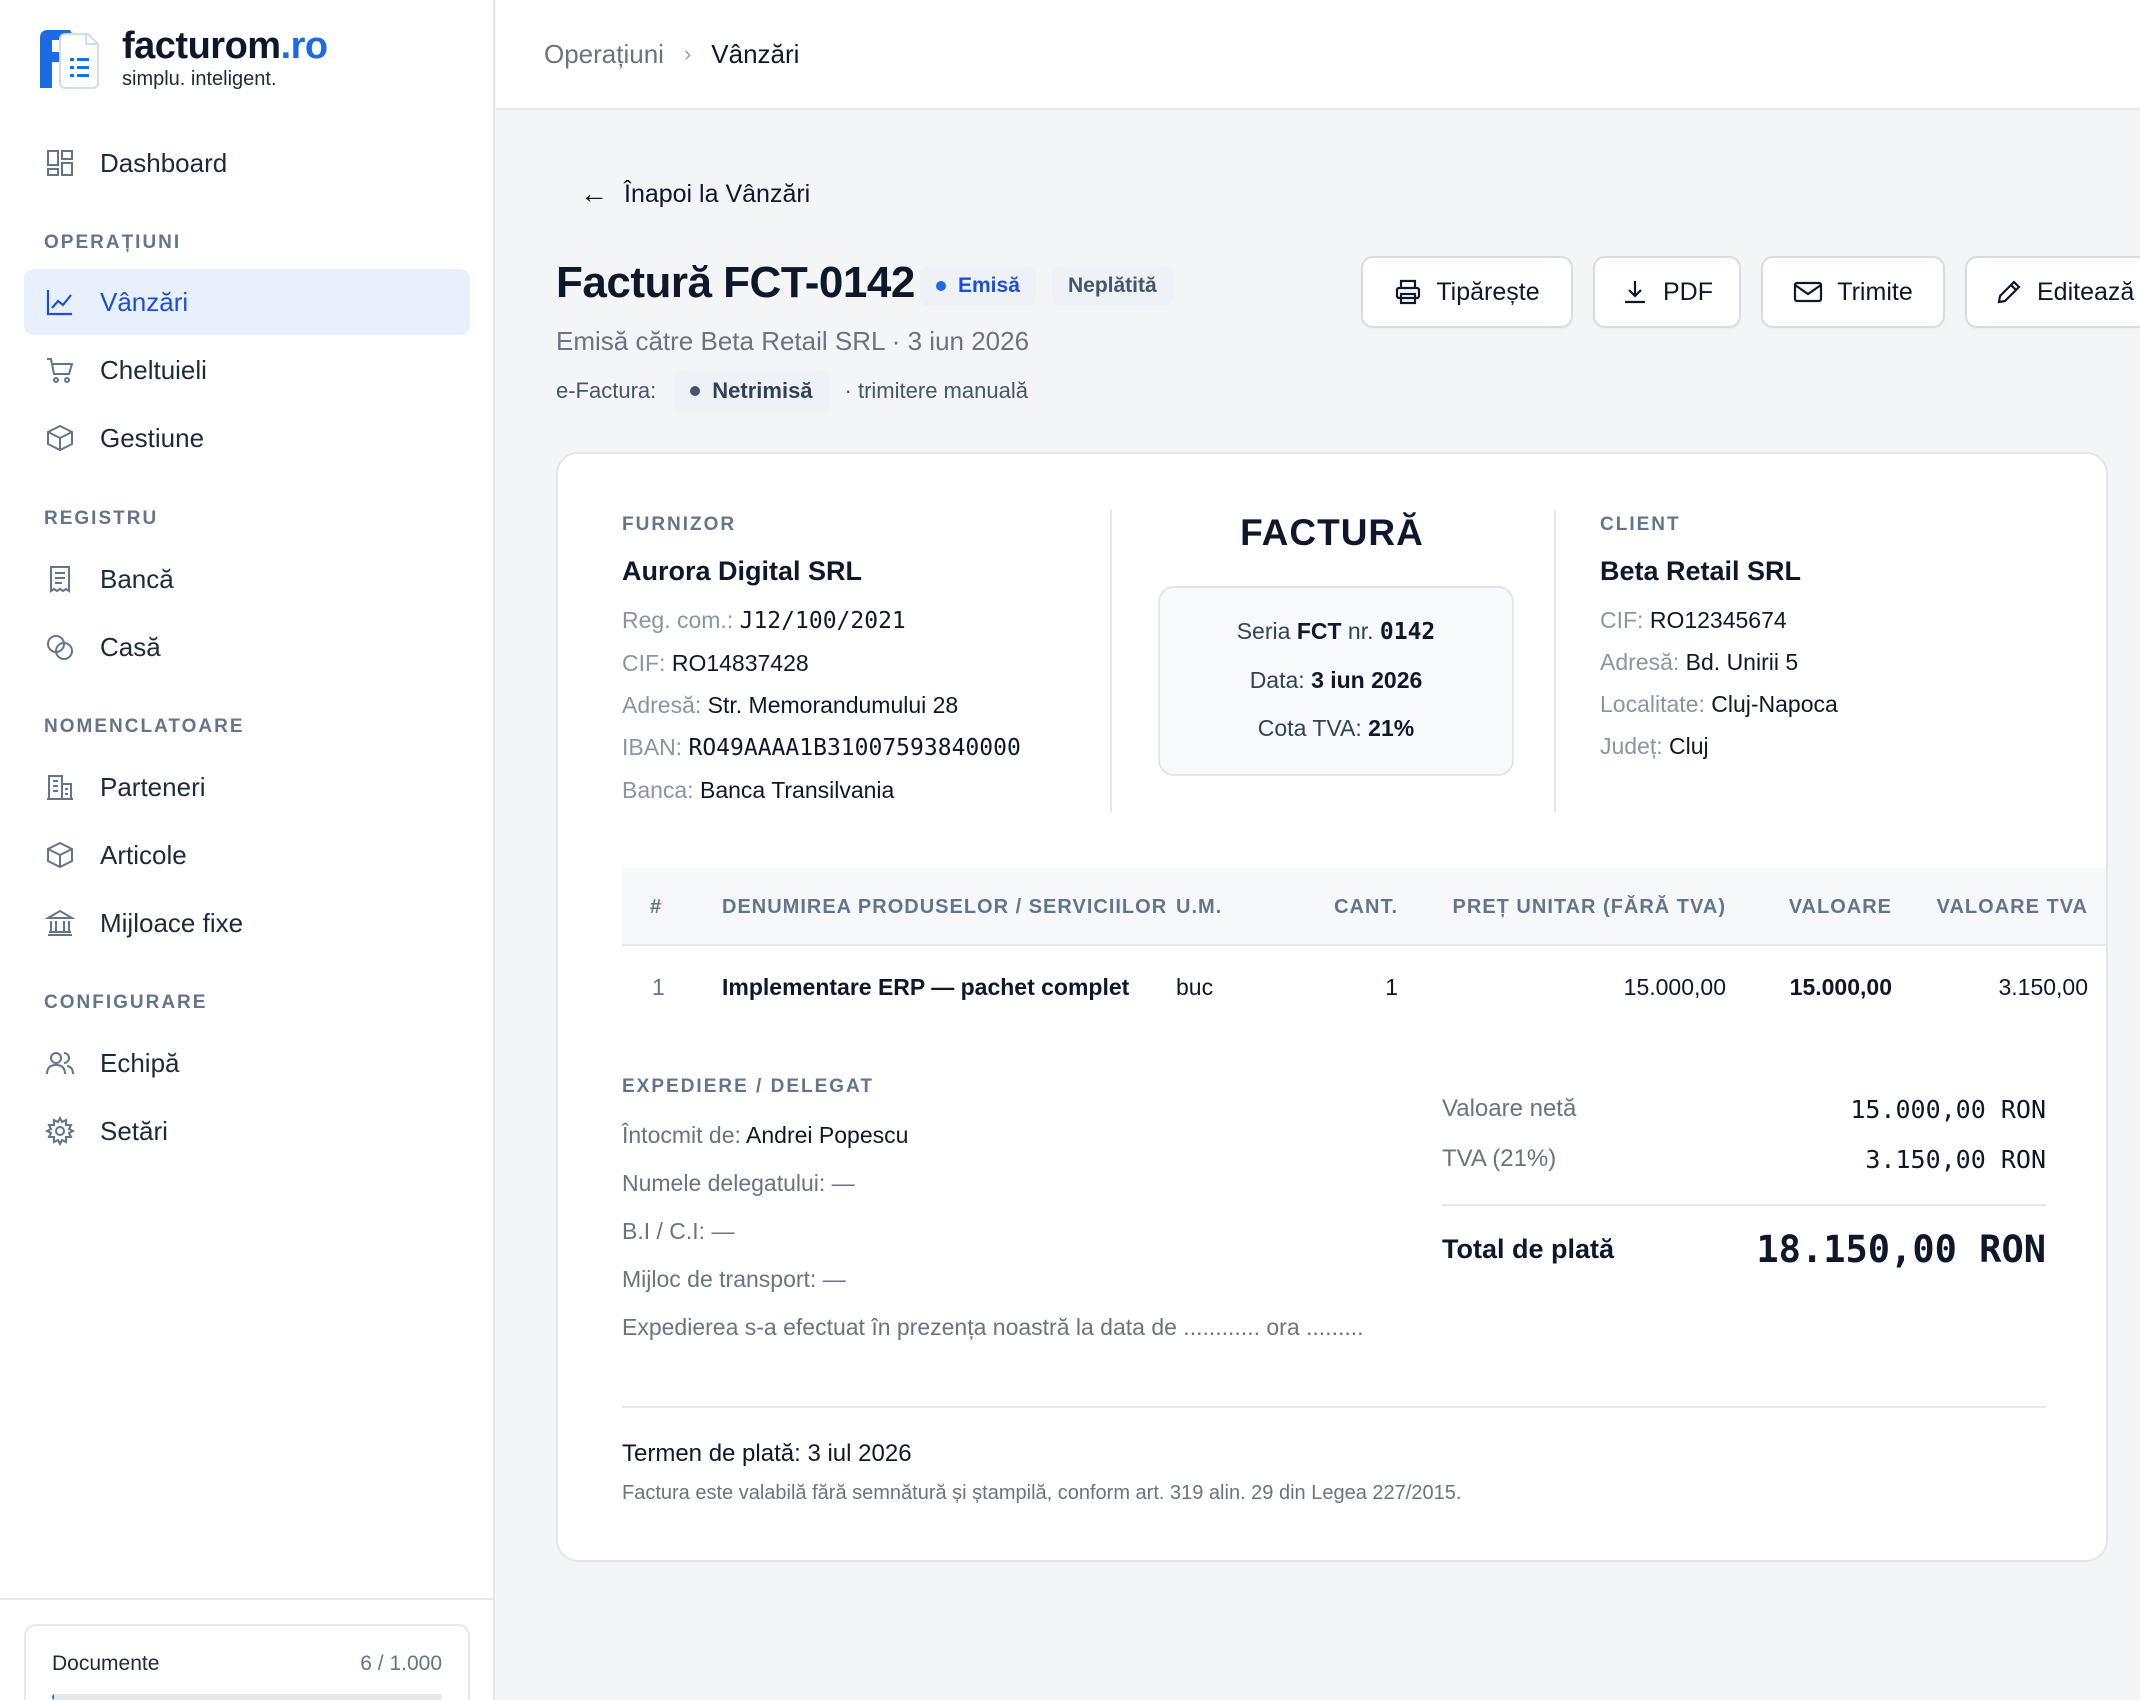  What do you see at coordinates (1467, 292) in the screenshot?
I see `print-button: Tipărește` at bounding box center [1467, 292].